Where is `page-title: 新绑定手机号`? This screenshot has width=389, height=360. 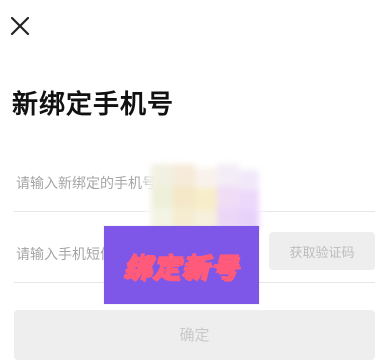
page-title: 新绑定手机号 is located at coordinates (93, 105).